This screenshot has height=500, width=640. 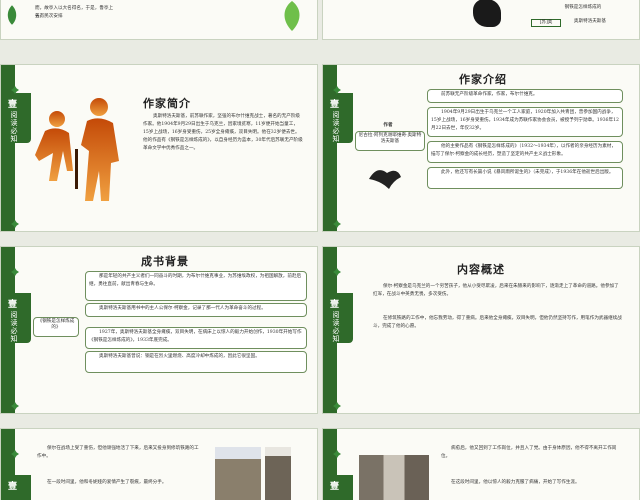 What do you see at coordinates (165, 261) in the screenshot?
I see `slide-title: 成书背景` at bounding box center [165, 261].